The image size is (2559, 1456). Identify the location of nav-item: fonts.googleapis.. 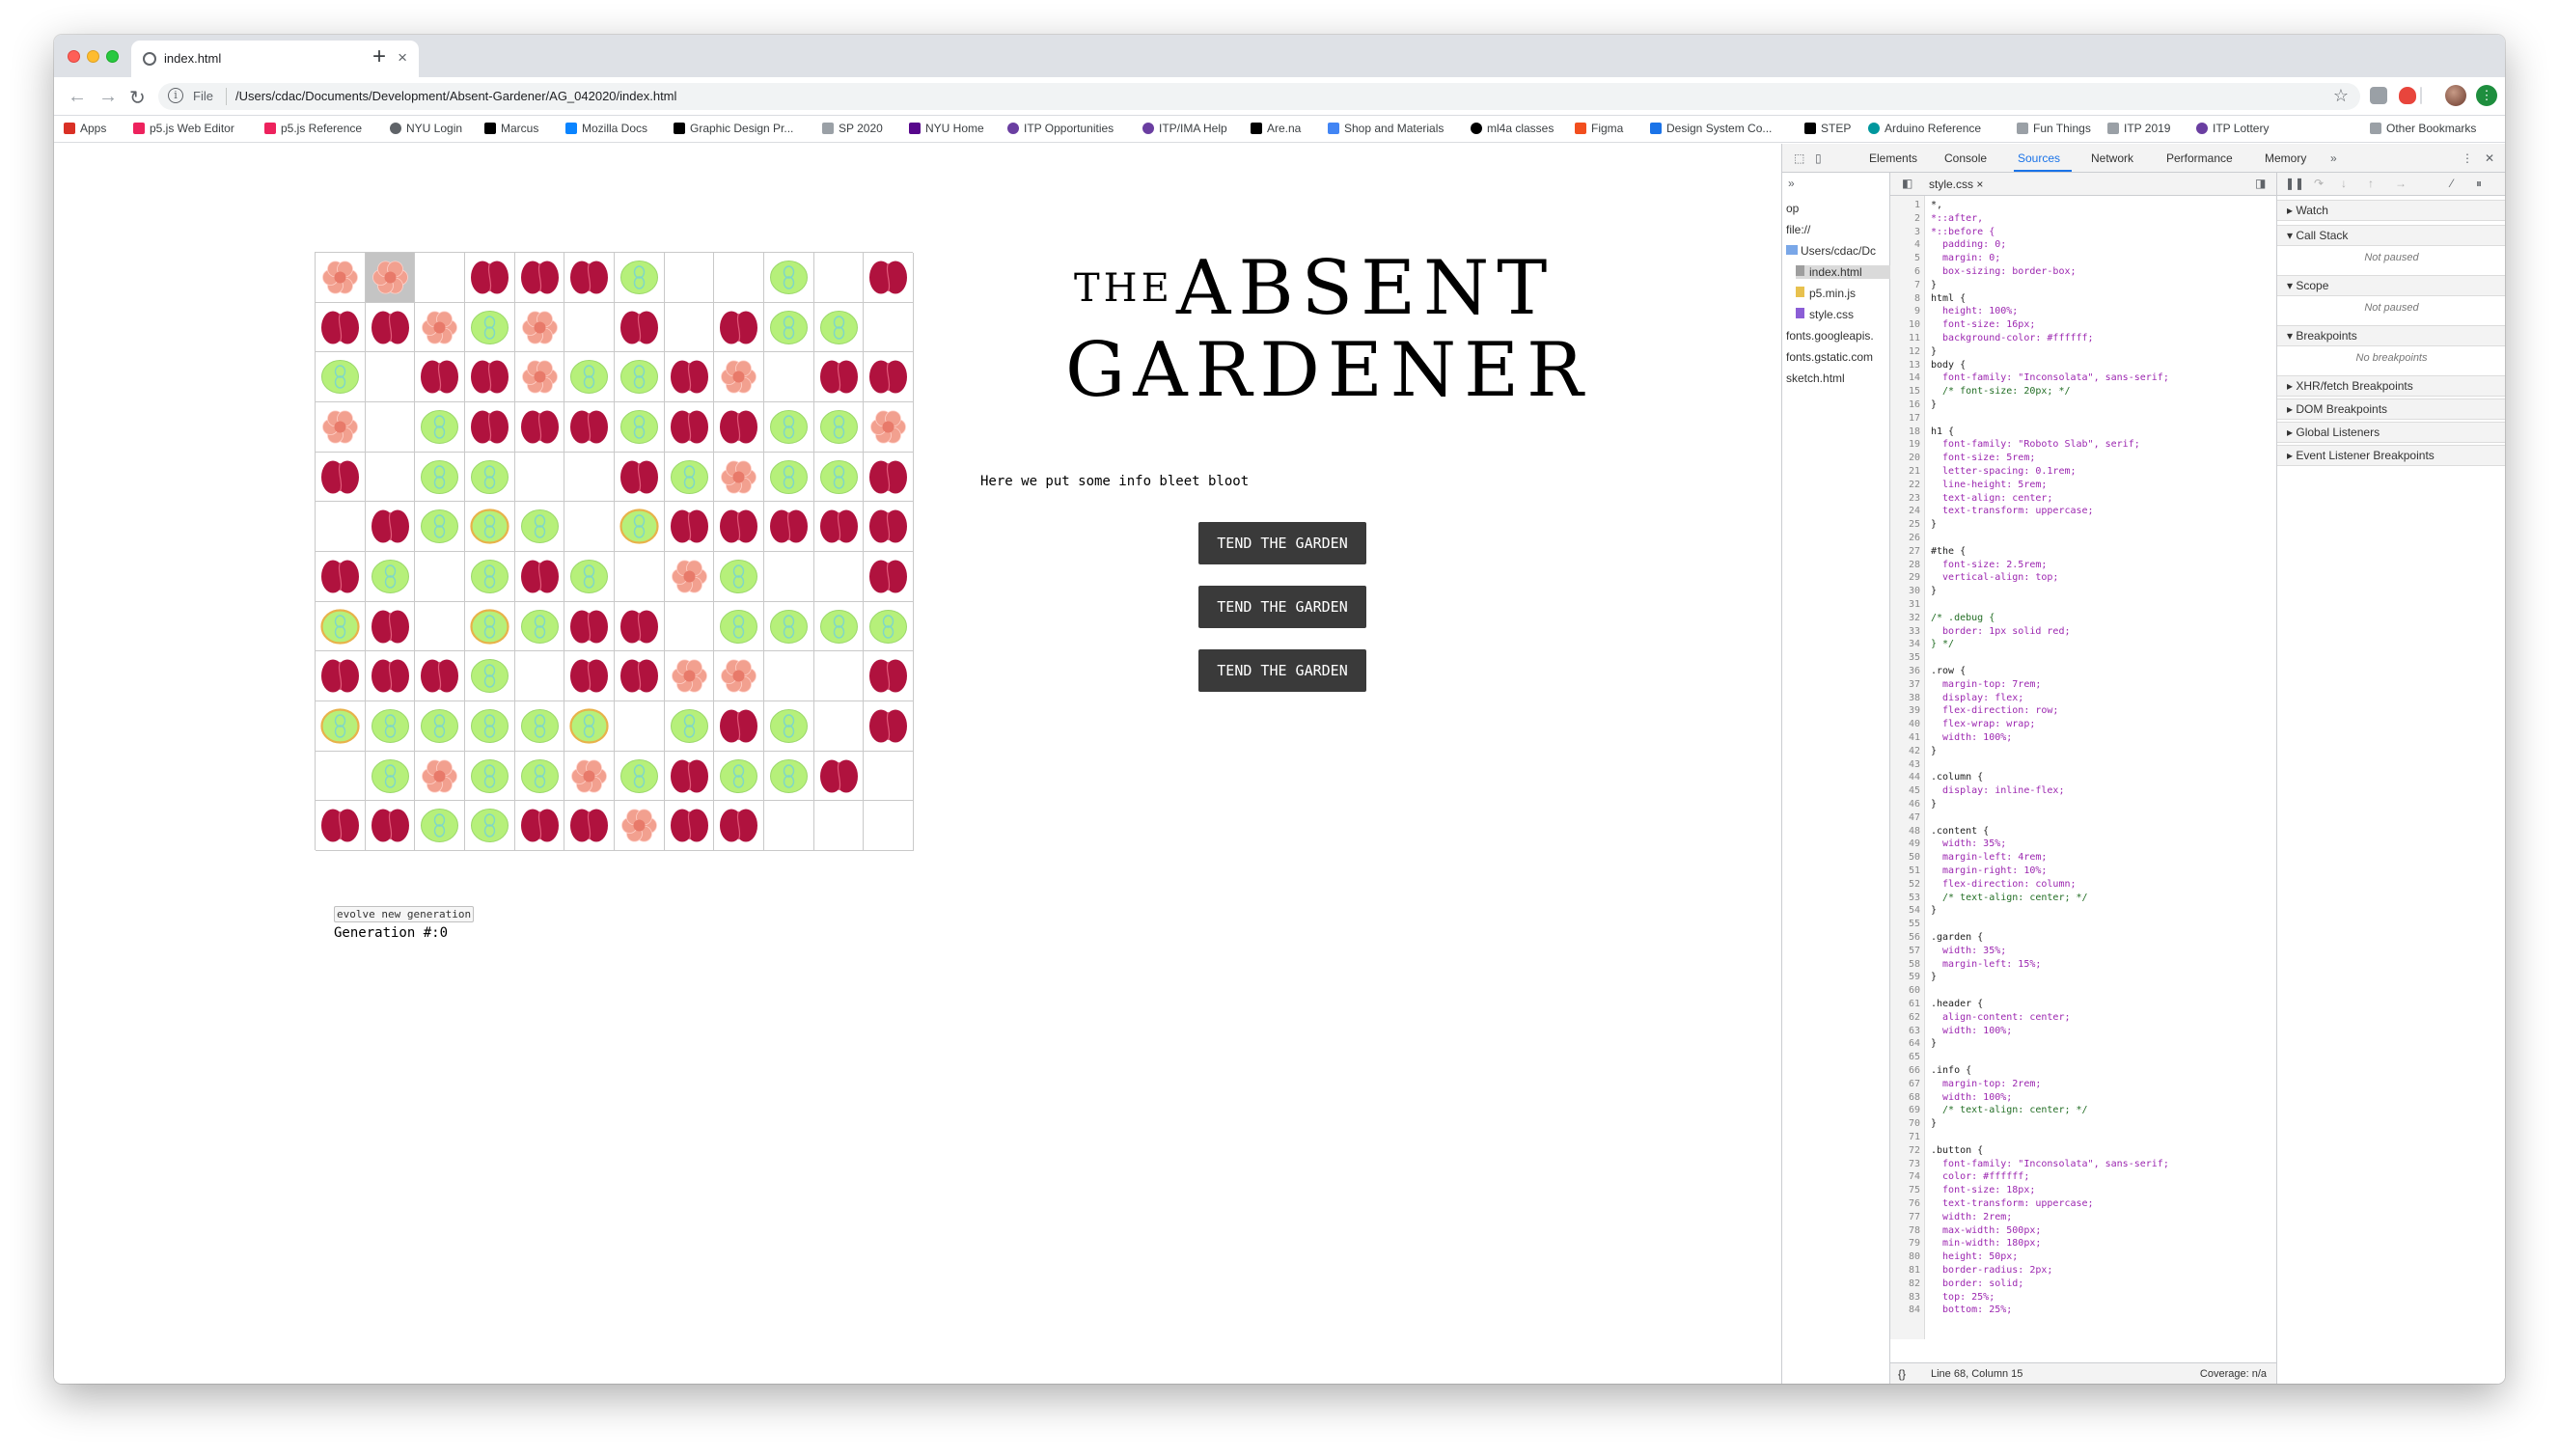
(1830, 336).